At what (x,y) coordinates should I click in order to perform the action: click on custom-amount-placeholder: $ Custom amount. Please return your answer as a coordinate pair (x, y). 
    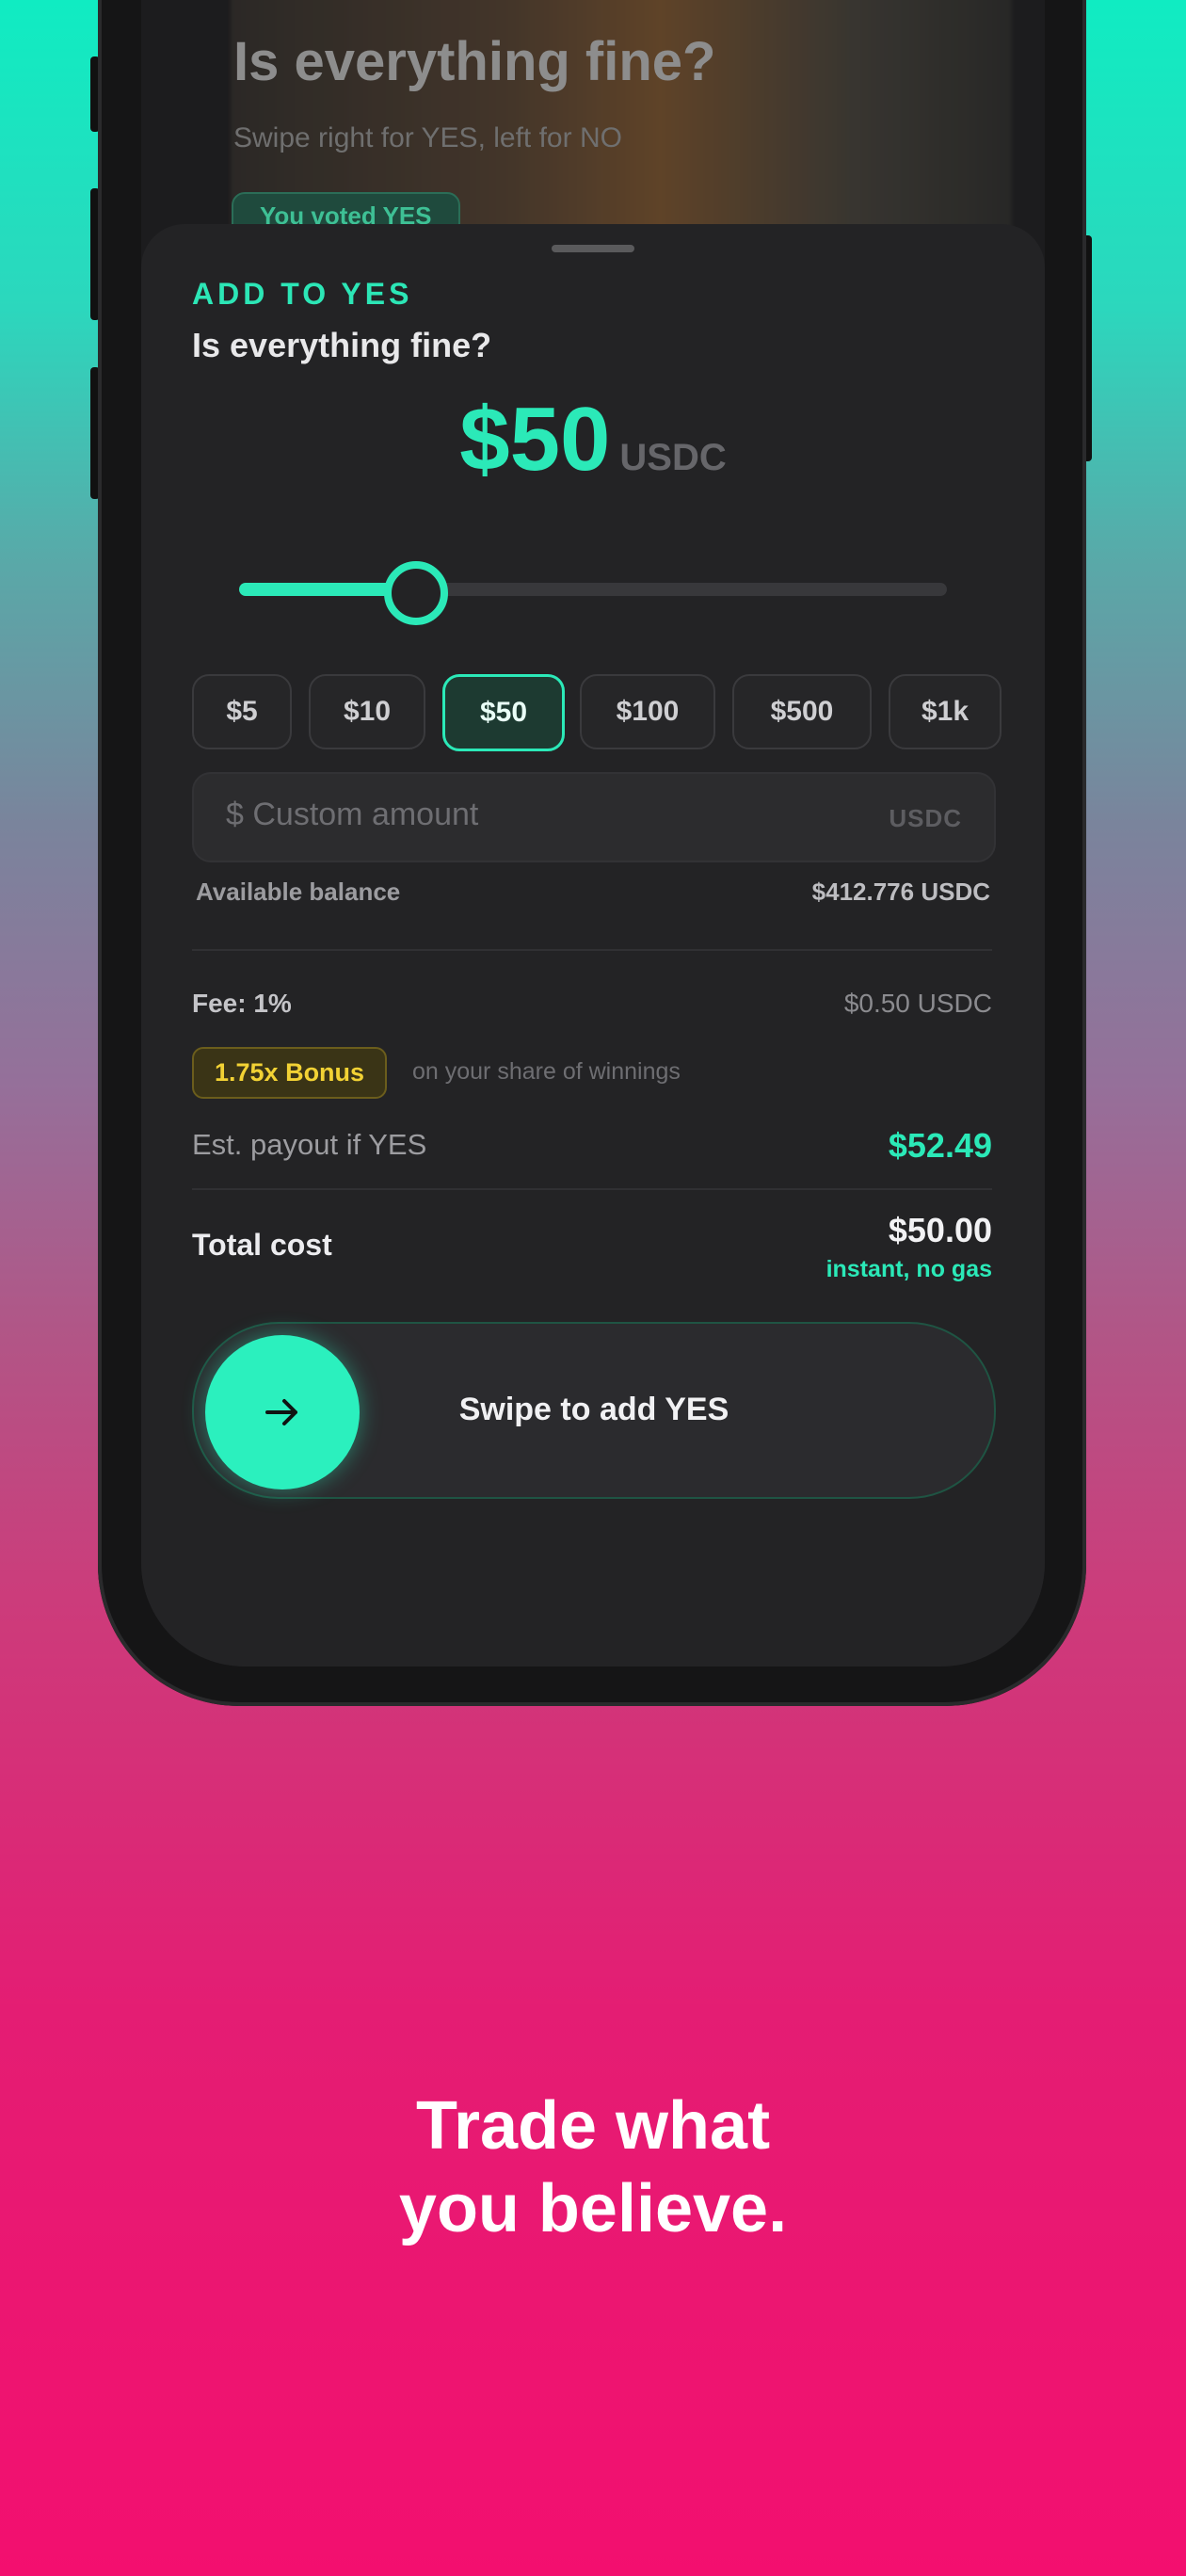
    Looking at the image, I should click on (352, 814).